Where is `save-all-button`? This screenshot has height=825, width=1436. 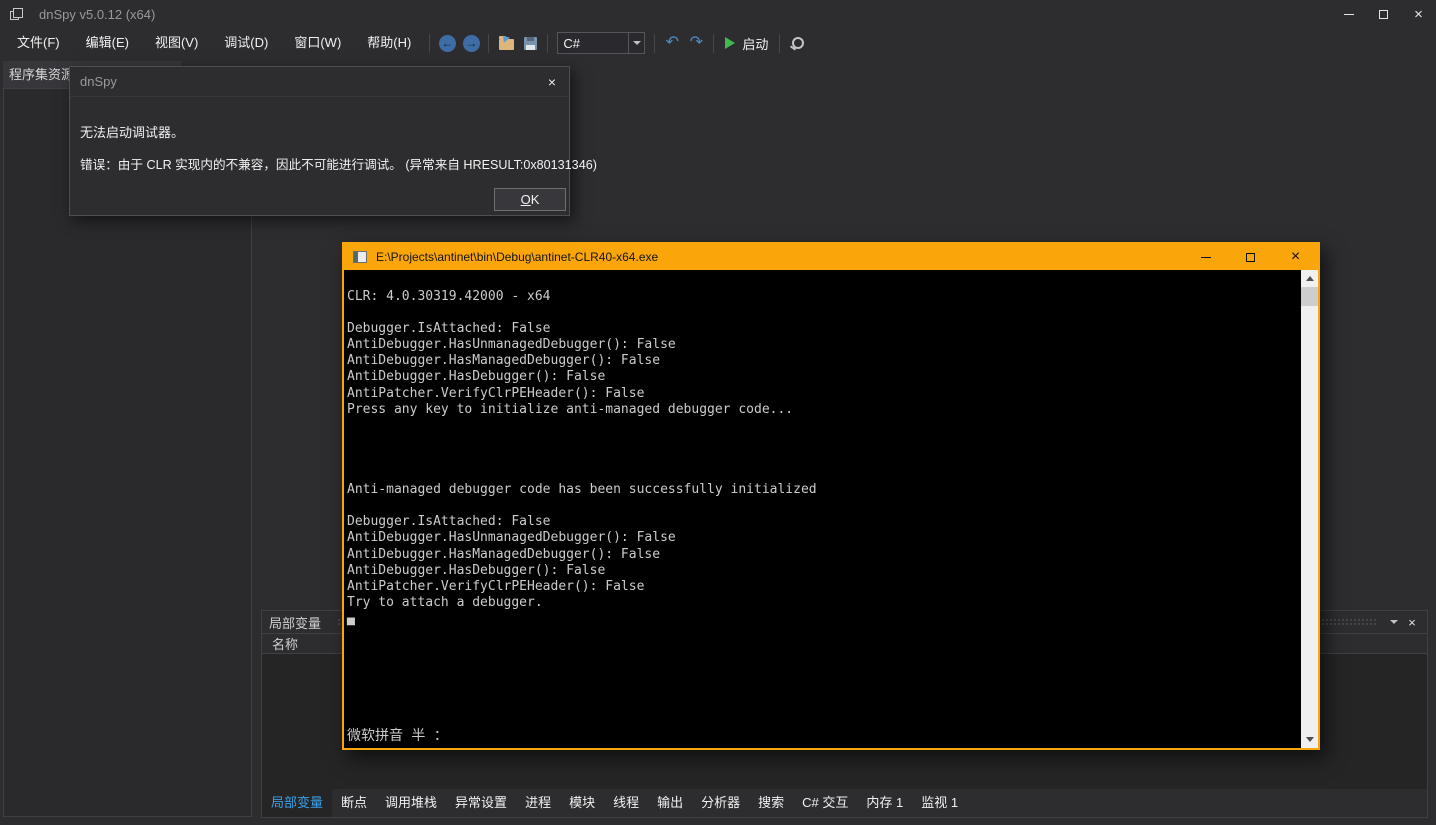 save-all-button is located at coordinates (530, 43).